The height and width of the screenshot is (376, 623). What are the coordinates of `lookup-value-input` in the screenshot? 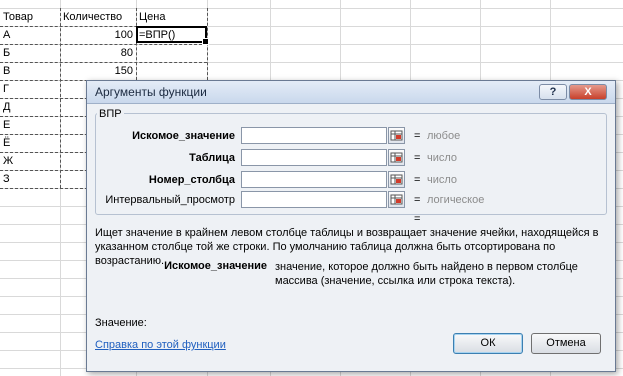 It's located at (314, 135).